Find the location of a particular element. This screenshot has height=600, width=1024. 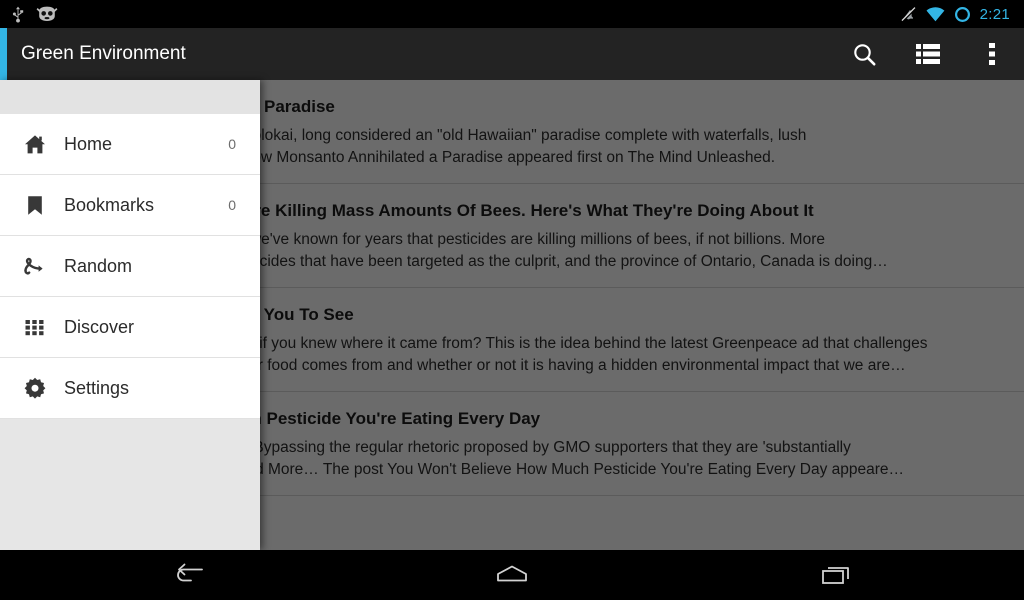

search-icon is located at coordinates (864, 54).